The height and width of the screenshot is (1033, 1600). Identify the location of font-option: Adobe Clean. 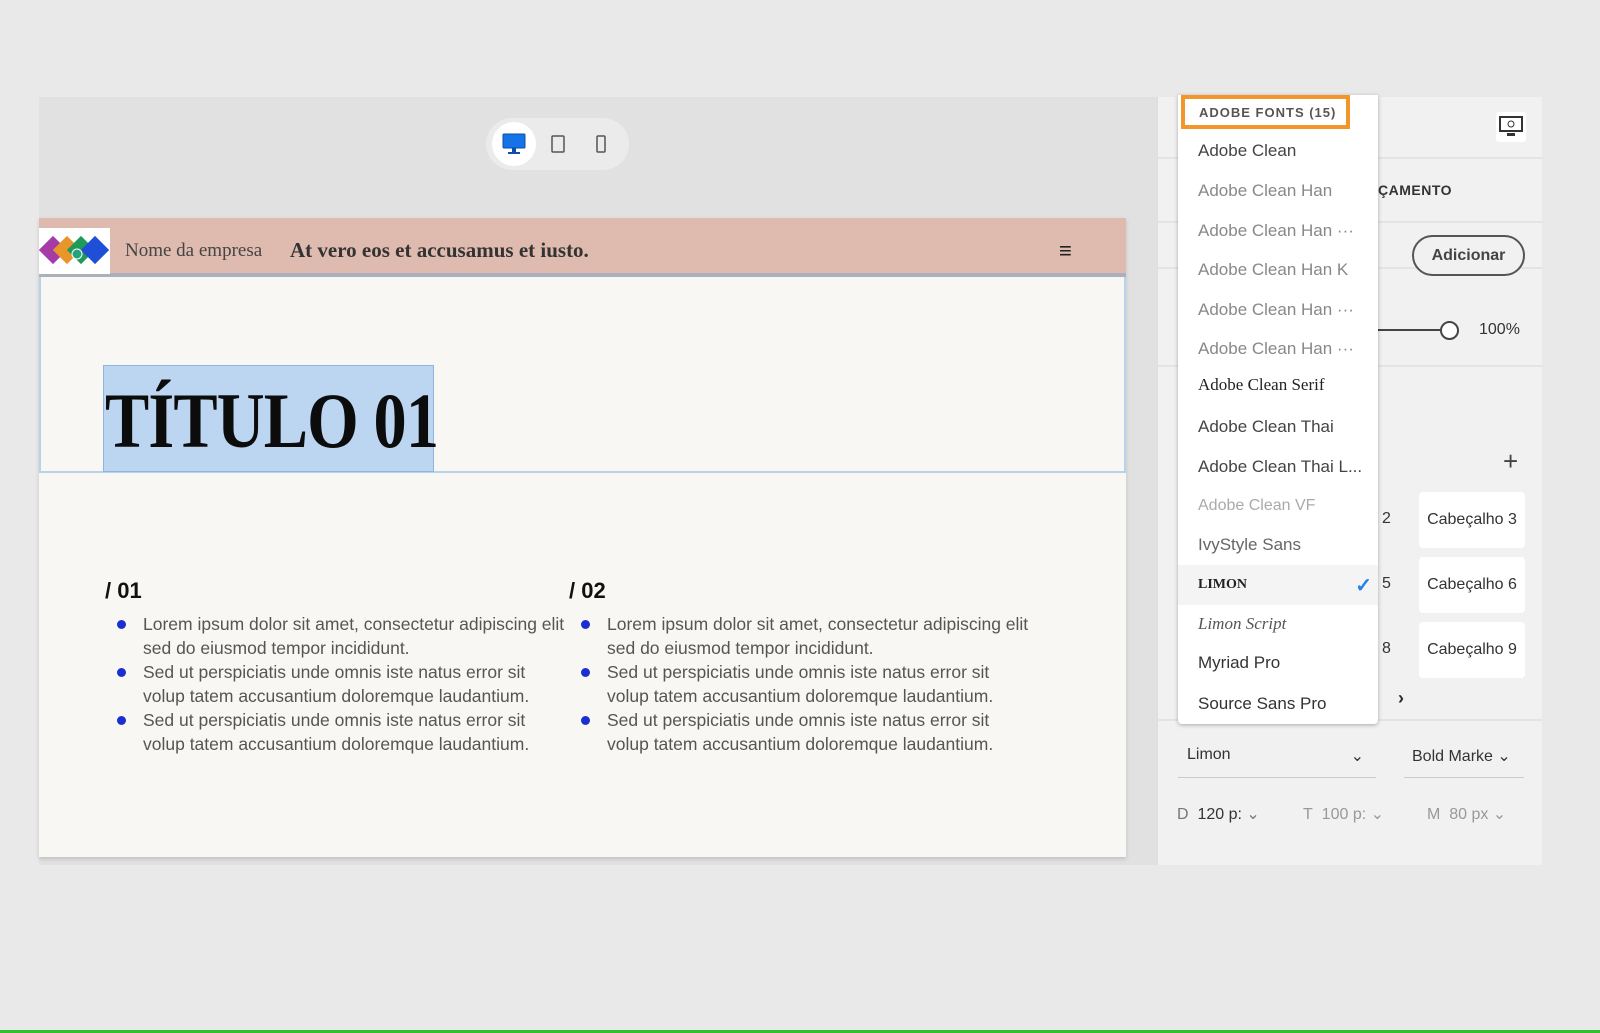
(1278, 151).